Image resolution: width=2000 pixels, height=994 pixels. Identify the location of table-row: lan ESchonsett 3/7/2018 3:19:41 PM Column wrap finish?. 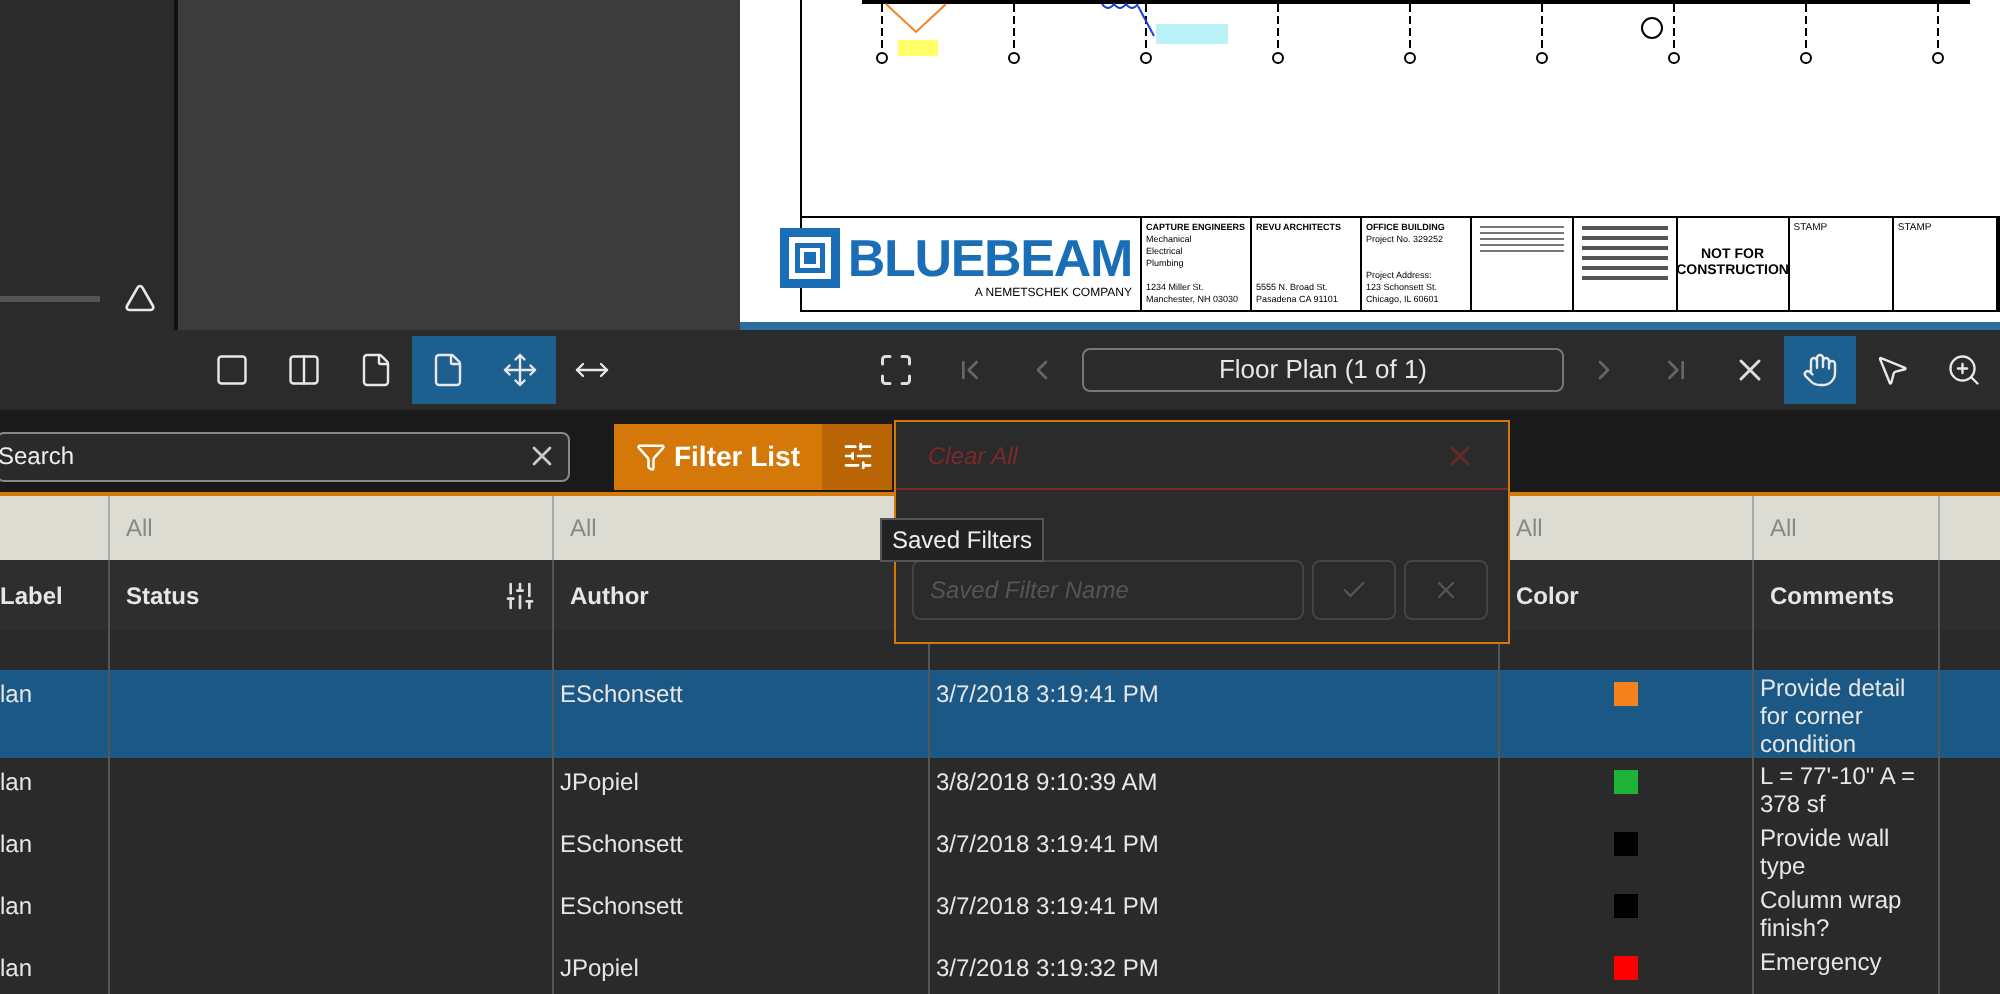
(1000, 913).